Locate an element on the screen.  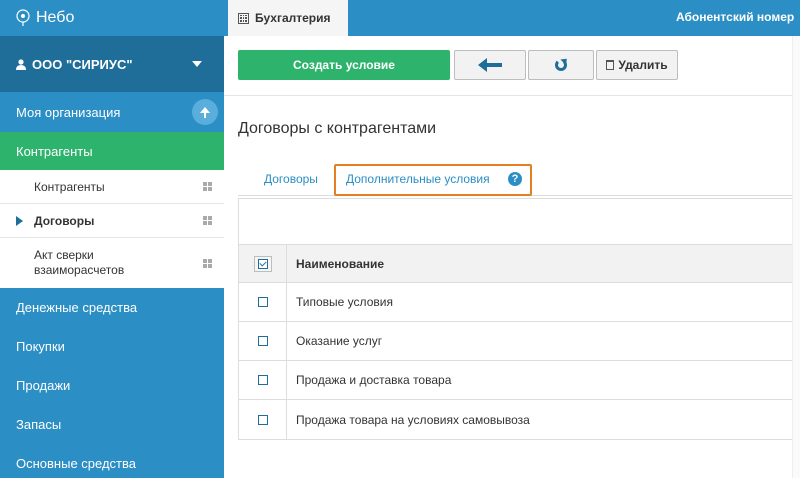
chevron-down-icon is located at coordinates (197, 64).